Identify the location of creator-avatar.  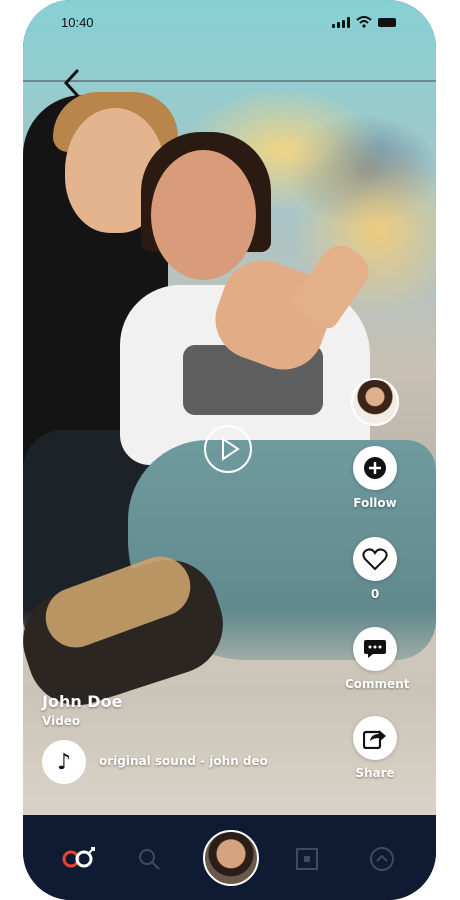
(375, 402).